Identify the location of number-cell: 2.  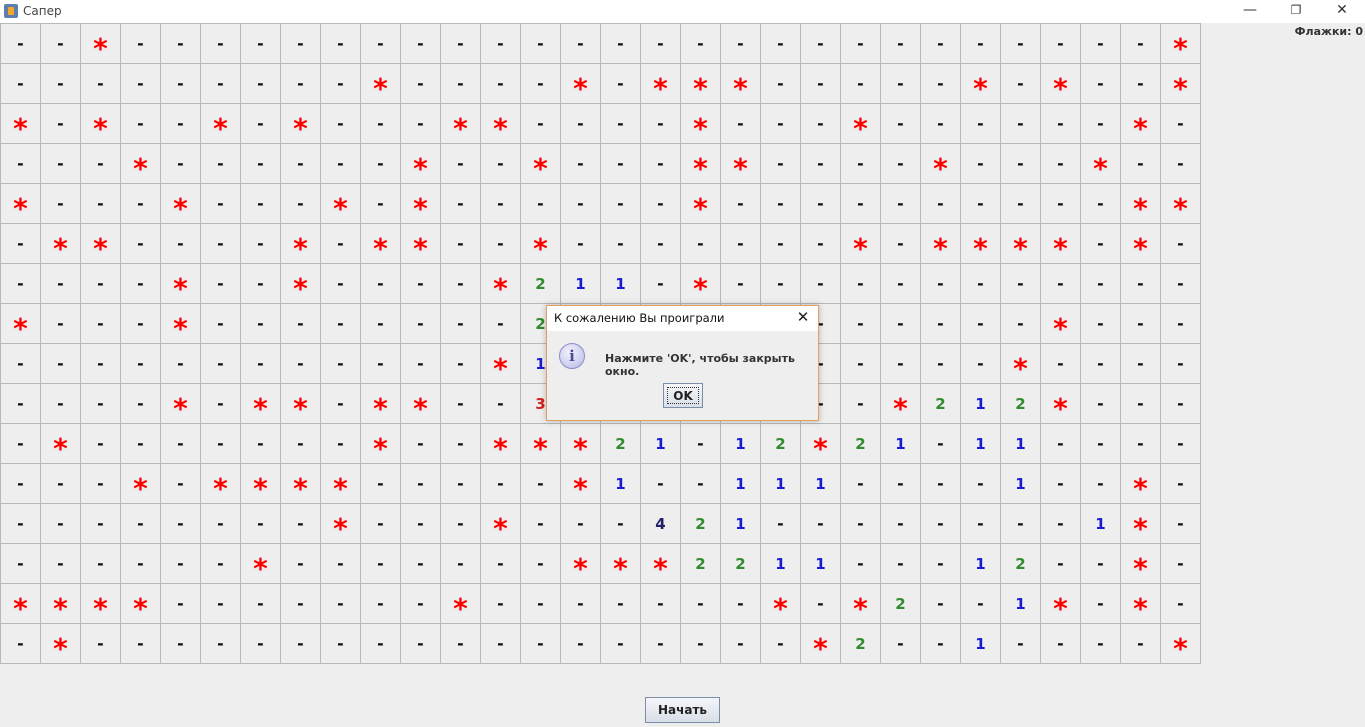
(741, 564).